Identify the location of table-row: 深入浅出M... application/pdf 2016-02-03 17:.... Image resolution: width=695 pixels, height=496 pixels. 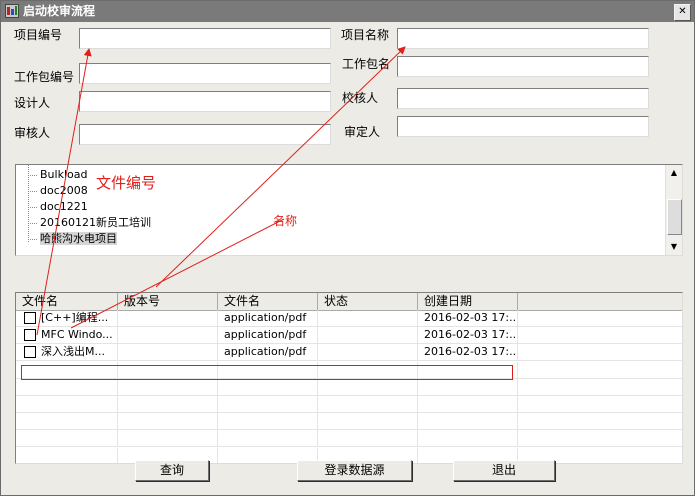
(349, 353).